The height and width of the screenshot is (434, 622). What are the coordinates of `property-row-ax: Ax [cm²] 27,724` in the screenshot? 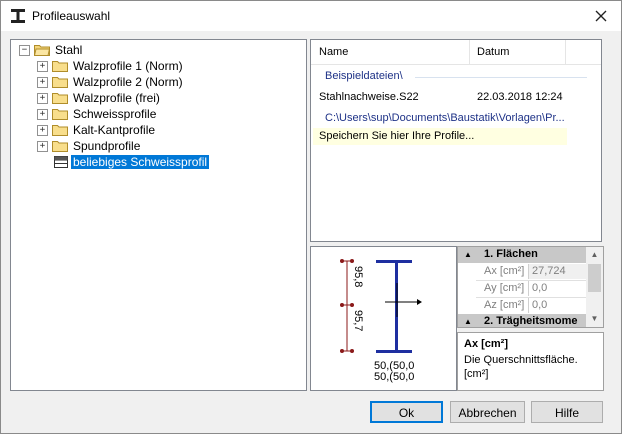 It's located at (532, 272).